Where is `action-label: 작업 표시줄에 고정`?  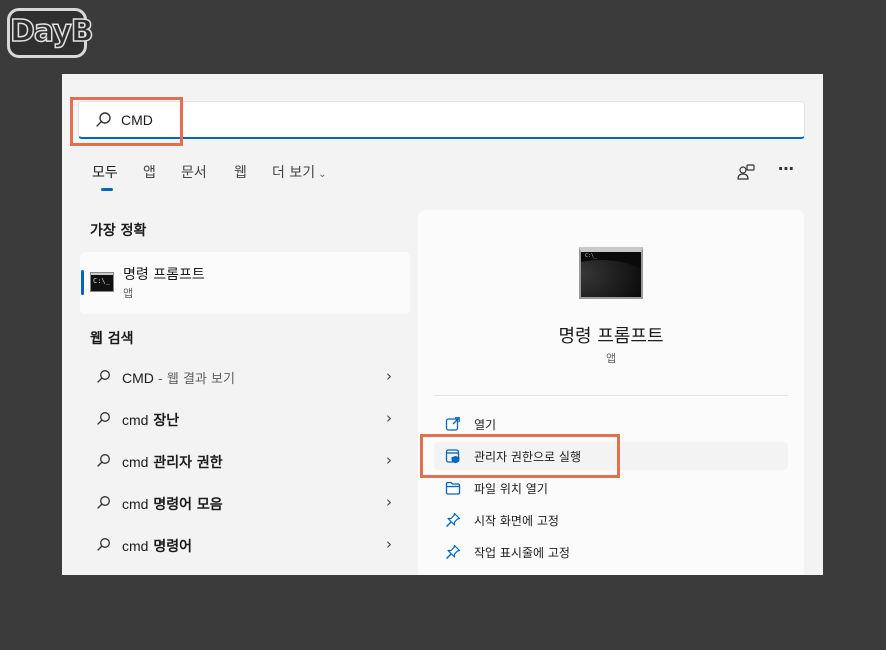 action-label: 작업 표시줄에 고정 is located at coordinates (522, 553).